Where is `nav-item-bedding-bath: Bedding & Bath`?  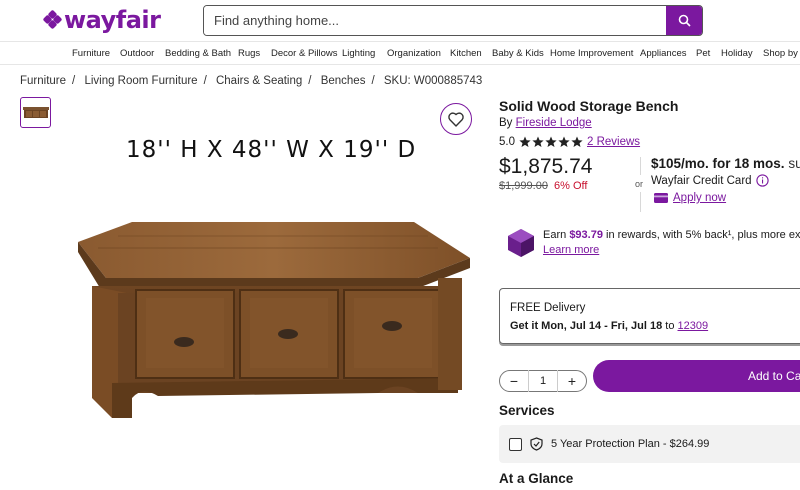
nav-item-bedding-bath: Bedding & Bath is located at coordinates (198, 53).